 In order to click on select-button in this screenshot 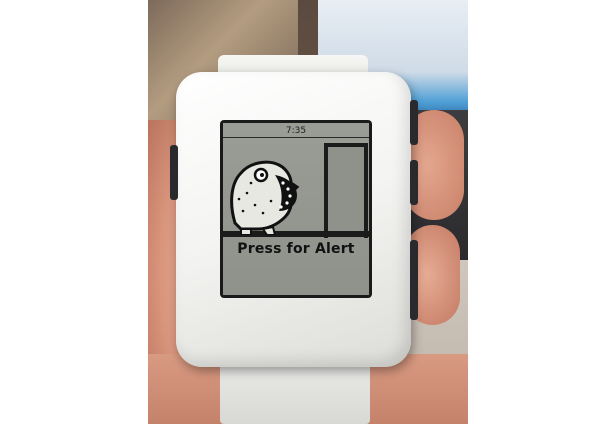, I will do `click(414, 182)`.